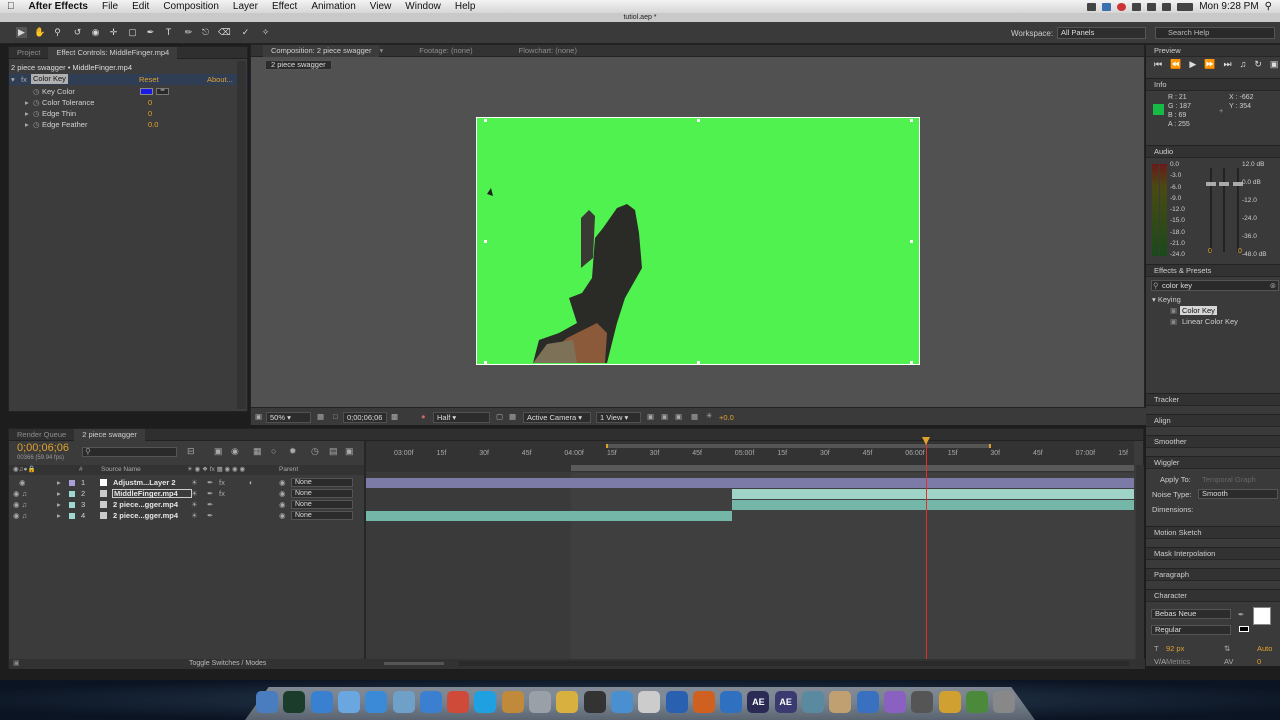 This screenshot has height=720, width=1280. Describe the element at coordinates (485, 702) in the screenshot. I see `dock-icon-skype` at that location.